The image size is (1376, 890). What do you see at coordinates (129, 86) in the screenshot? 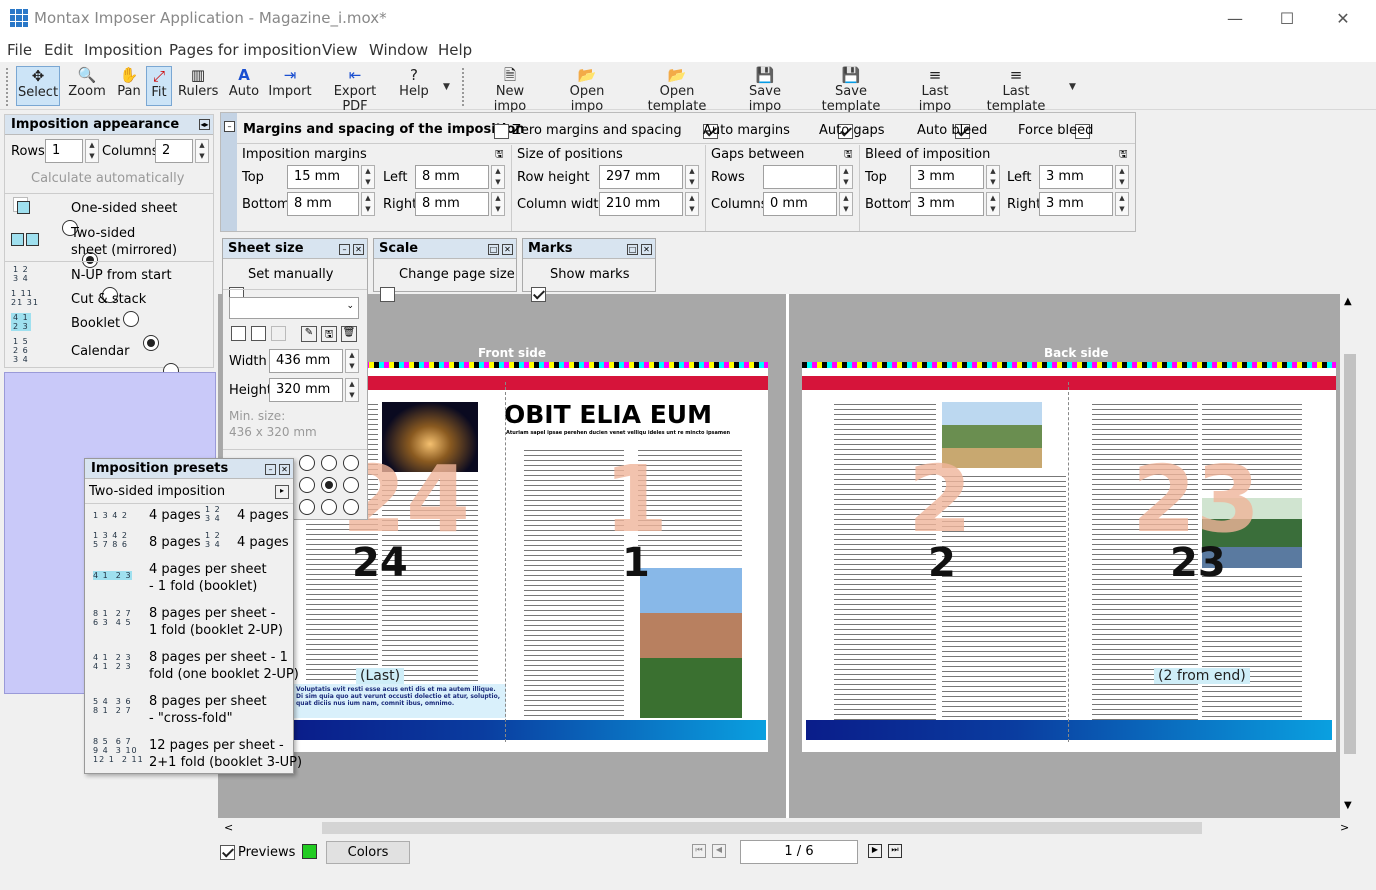
I see `pan-tool-button: ✋ Pan` at bounding box center [129, 86].